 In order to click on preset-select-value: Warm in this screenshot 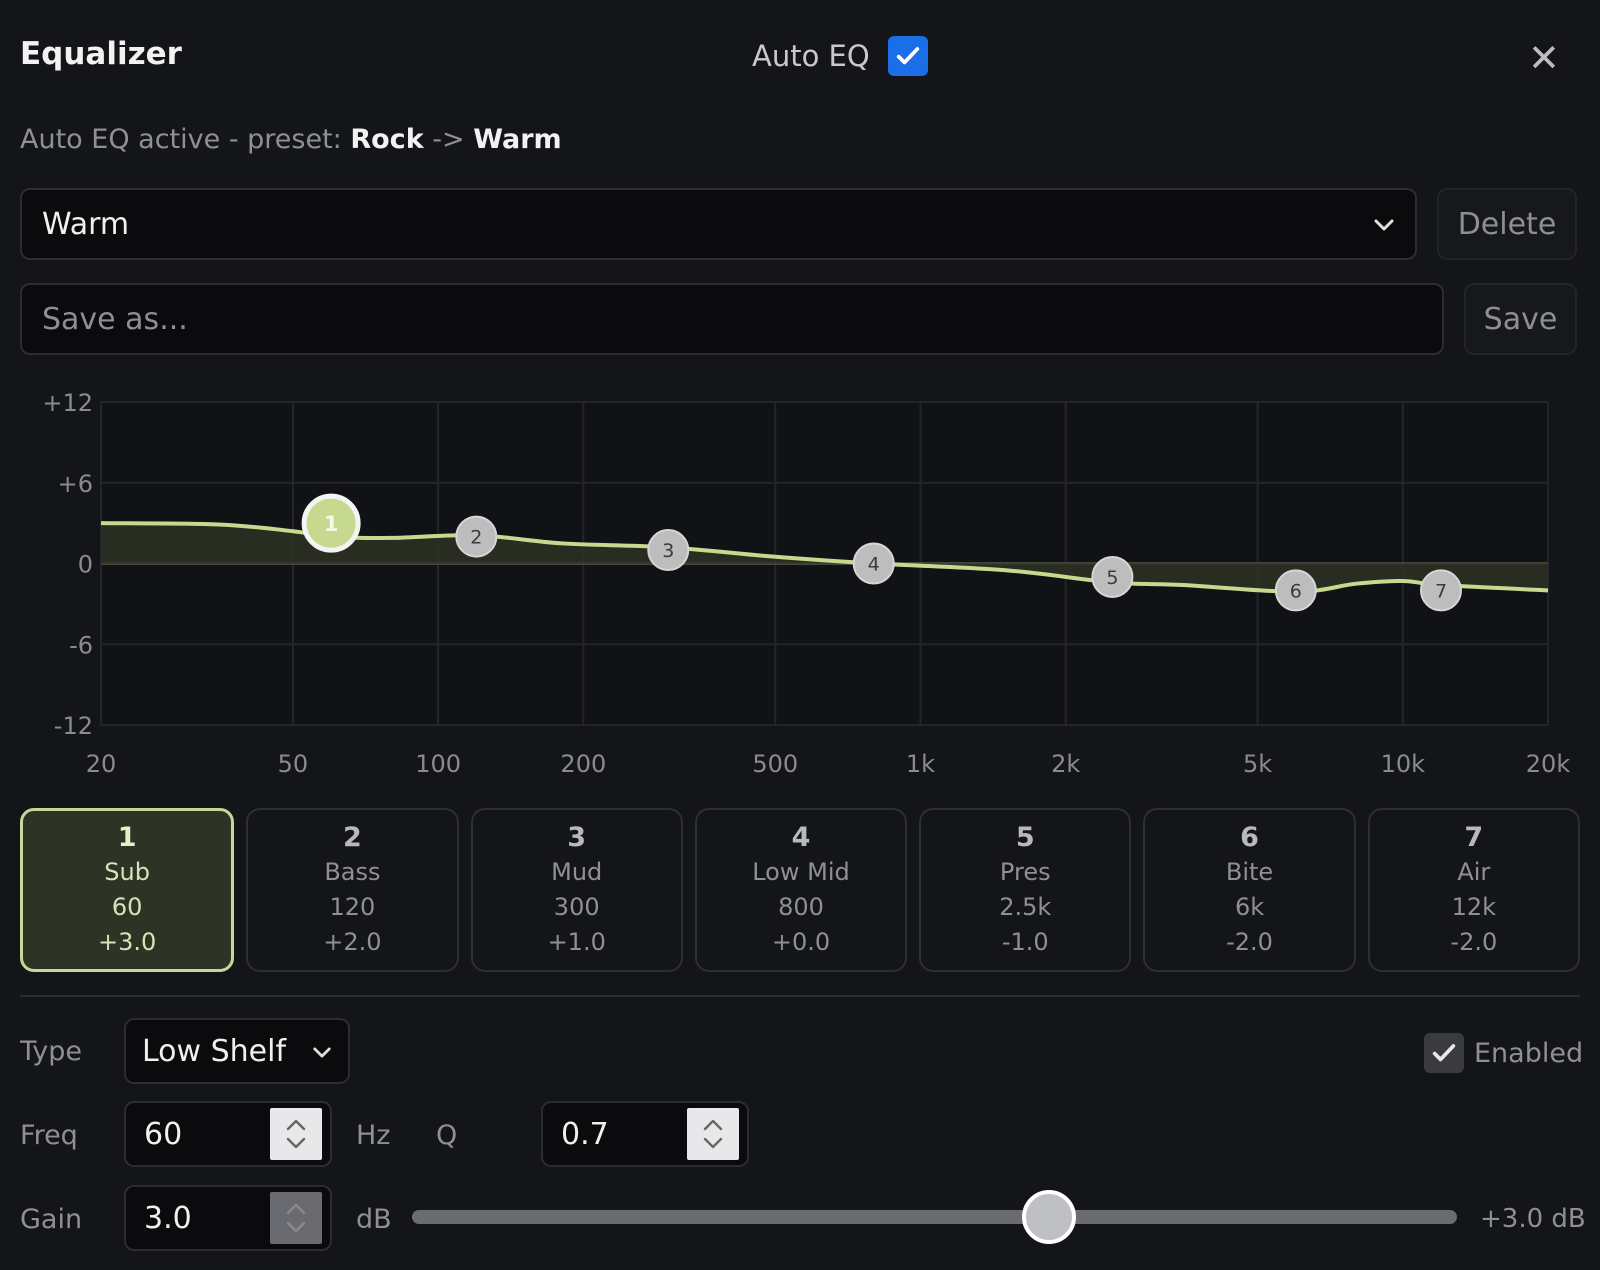, I will do `click(86, 224)`.